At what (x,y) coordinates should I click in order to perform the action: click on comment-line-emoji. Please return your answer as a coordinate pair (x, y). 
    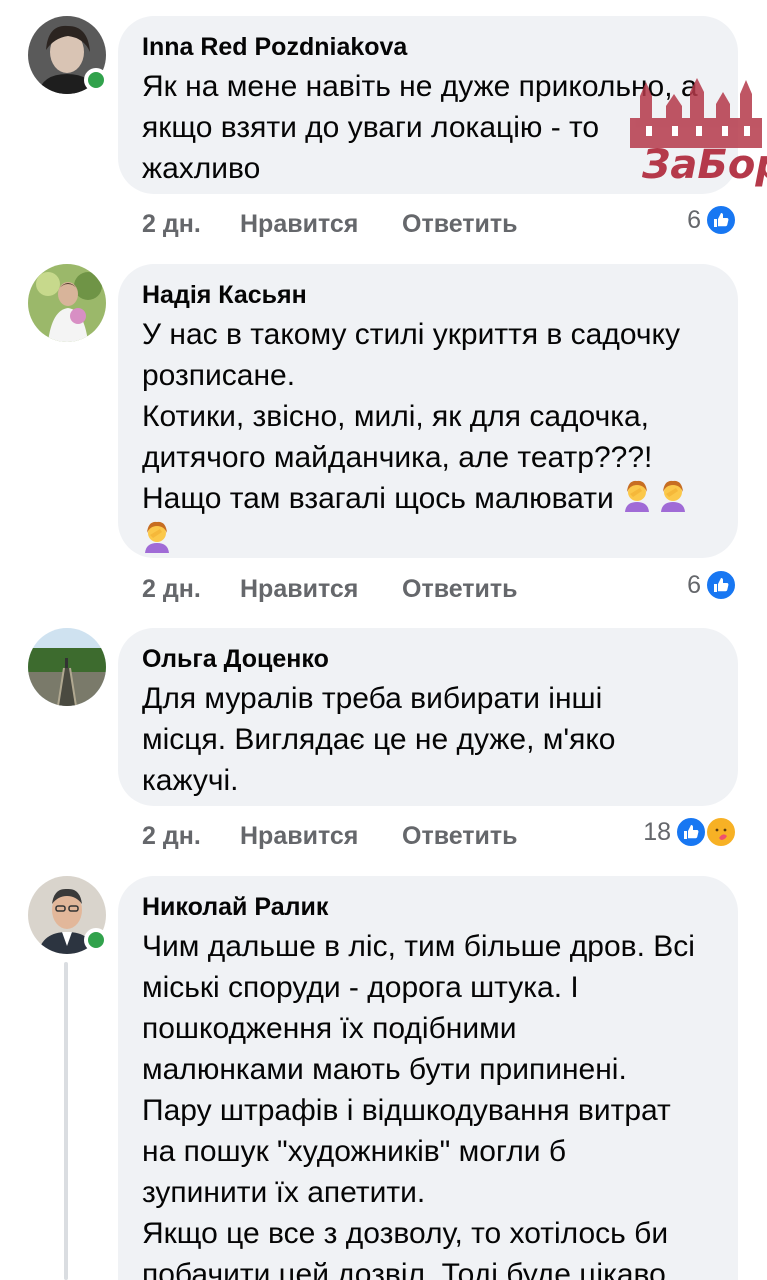
    Looking at the image, I should click on (428, 539).